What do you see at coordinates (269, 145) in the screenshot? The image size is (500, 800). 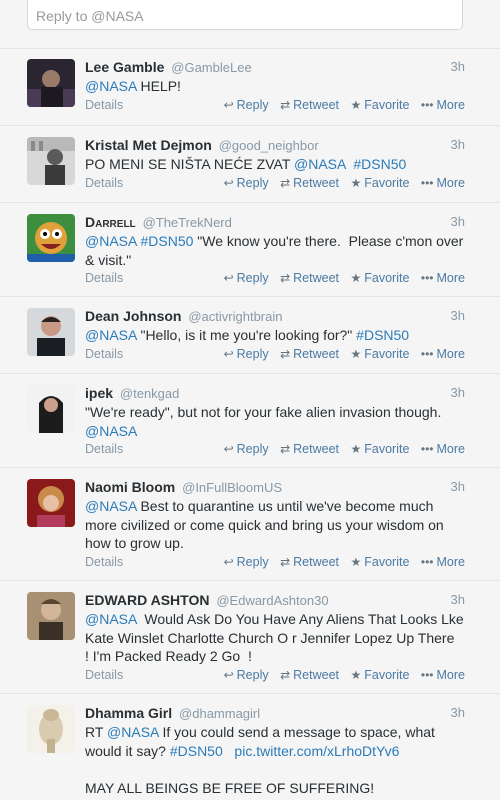 I see `author-handle: @good_neighbor` at bounding box center [269, 145].